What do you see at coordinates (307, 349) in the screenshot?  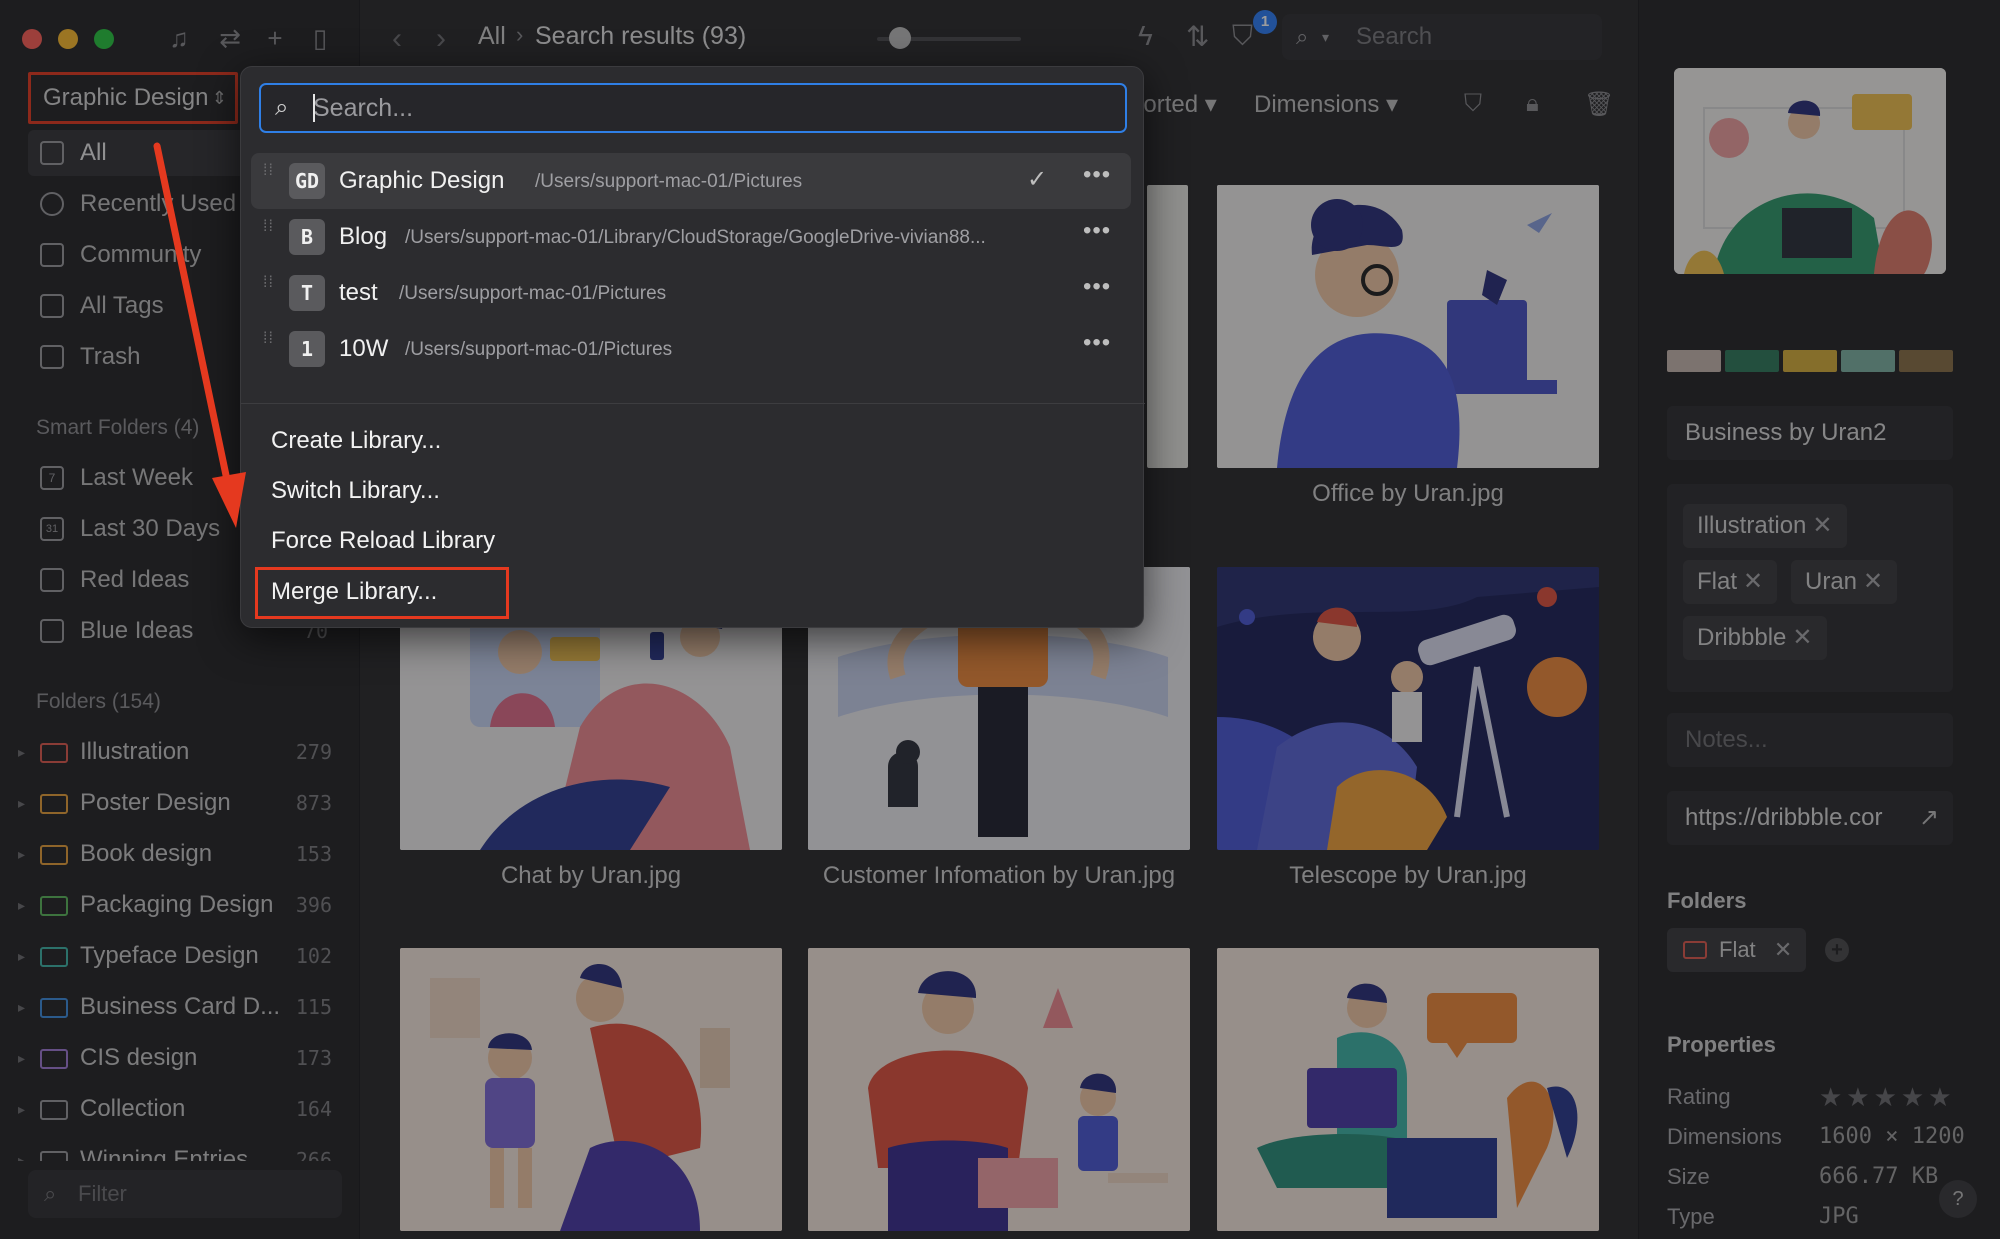 I see `library-avatar: 1` at bounding box center [307, 349].